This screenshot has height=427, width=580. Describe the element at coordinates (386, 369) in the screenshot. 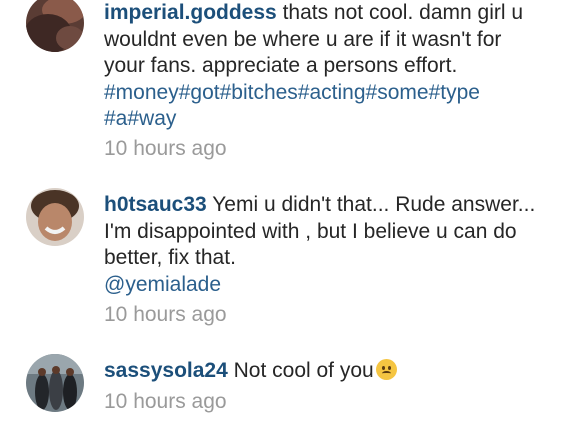

I see `worried-face-emoji-icon` at that location.